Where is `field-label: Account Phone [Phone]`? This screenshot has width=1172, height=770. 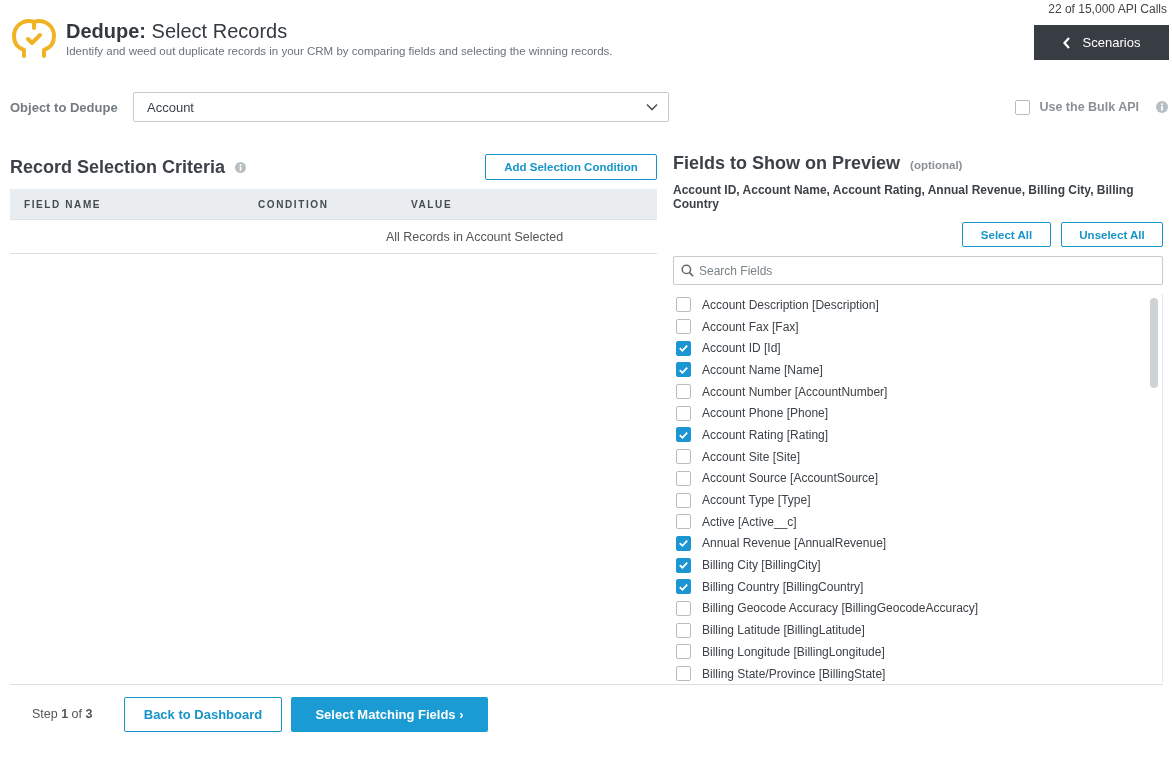
field-label: Account Phone [Phone] is located at coordinates (765, 413).